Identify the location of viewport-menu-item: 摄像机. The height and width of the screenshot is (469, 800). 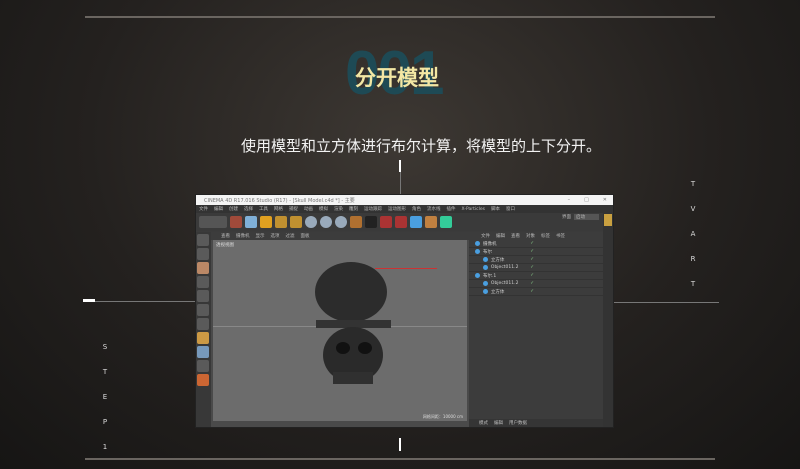
(243, 236).